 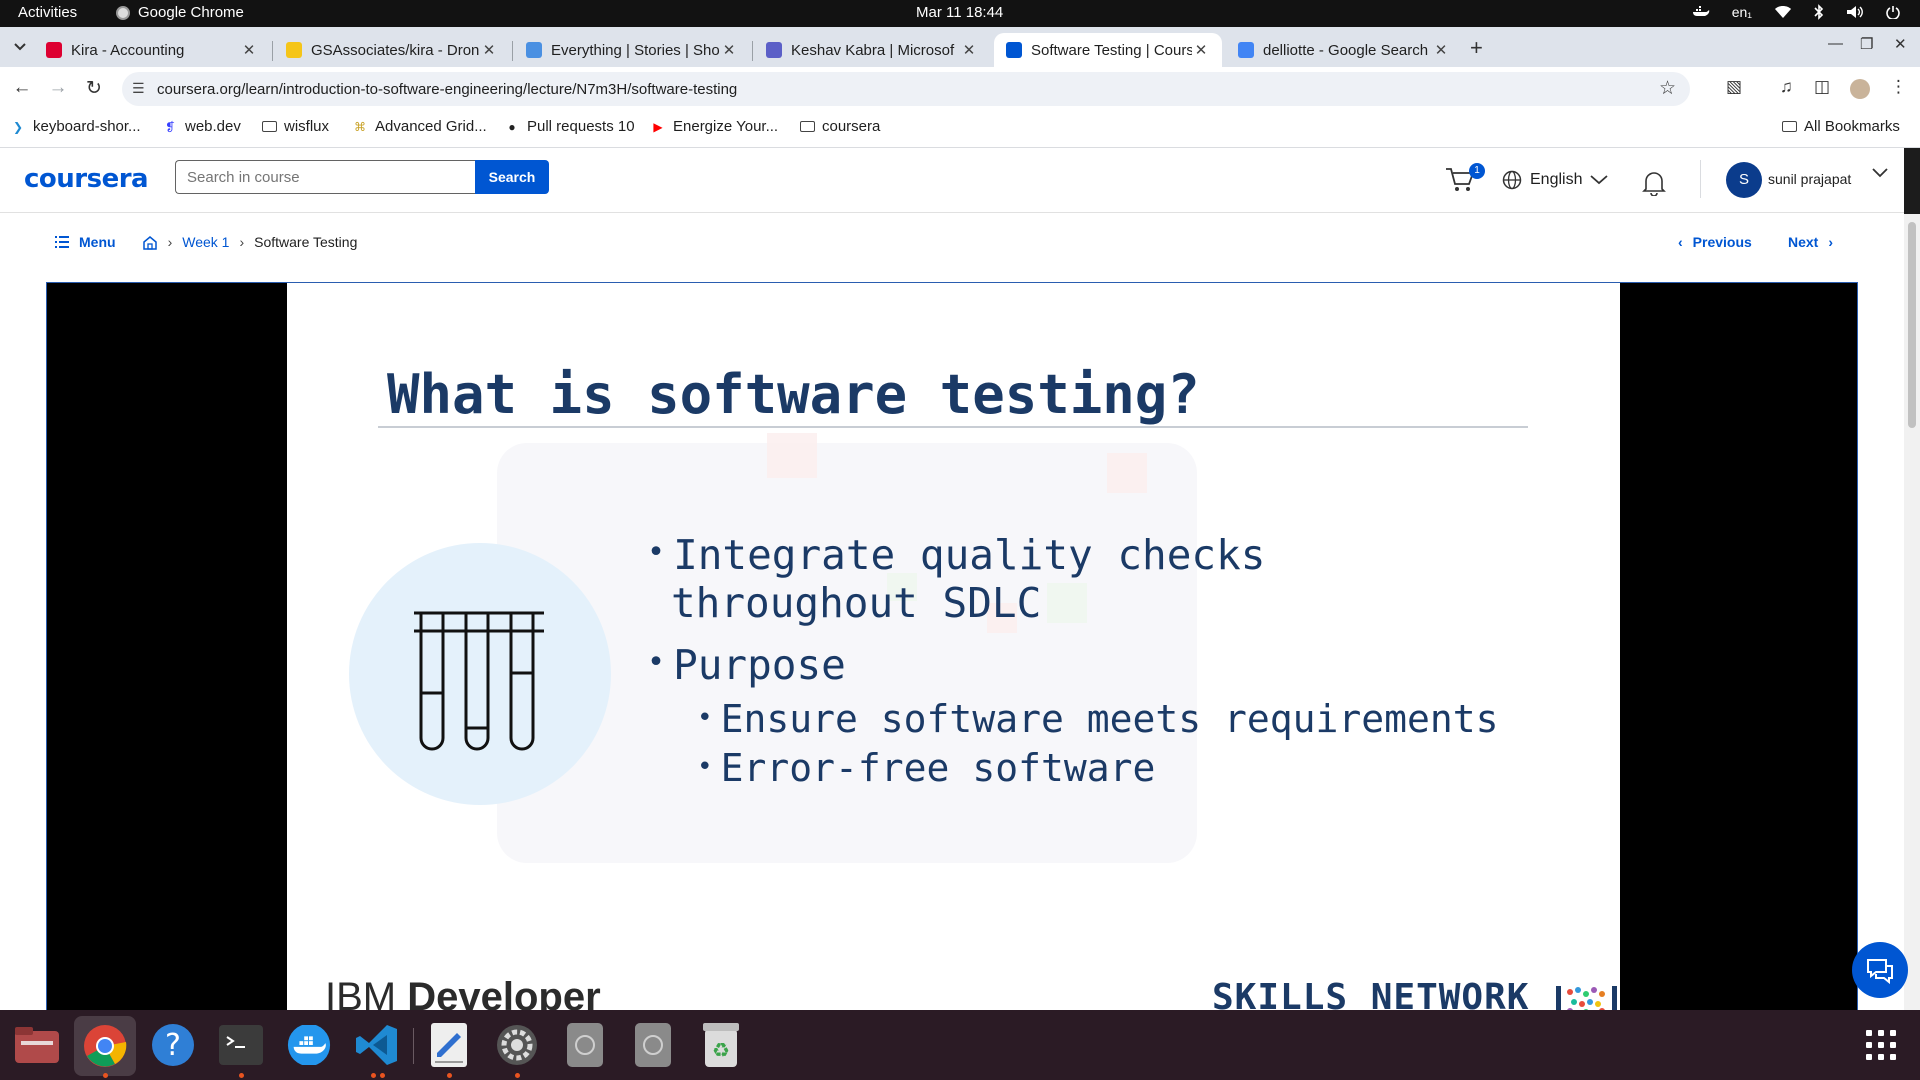 What do you see at coordinates (1715, 242) in the screenshot?
I see `previous-button: ‹ Previous` at bounding box center [1715, 242].